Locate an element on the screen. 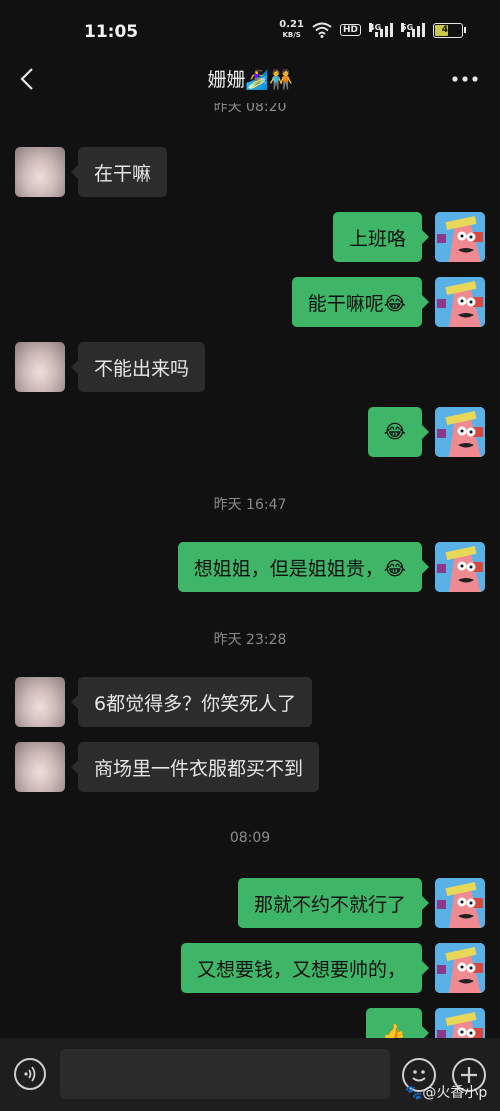 The width and height of the screenshot is (500, 1111). battery-percent: 47 is located at coordinates (448, 30).